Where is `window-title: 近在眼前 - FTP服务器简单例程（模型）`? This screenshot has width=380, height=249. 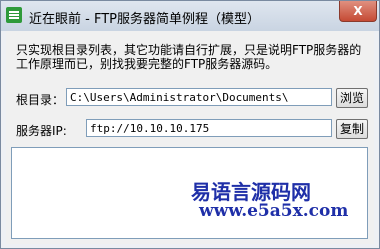
window-title: 近在眼前 - FTP服务器简单例程（模型） is located at coordinates (144, 19).